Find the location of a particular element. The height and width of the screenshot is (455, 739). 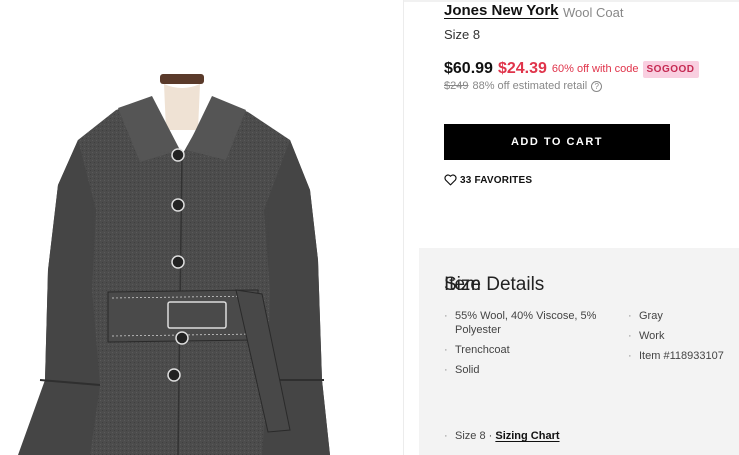

retail-row: $249 88% off estimated retail ? is located at coordinates (523, 86).